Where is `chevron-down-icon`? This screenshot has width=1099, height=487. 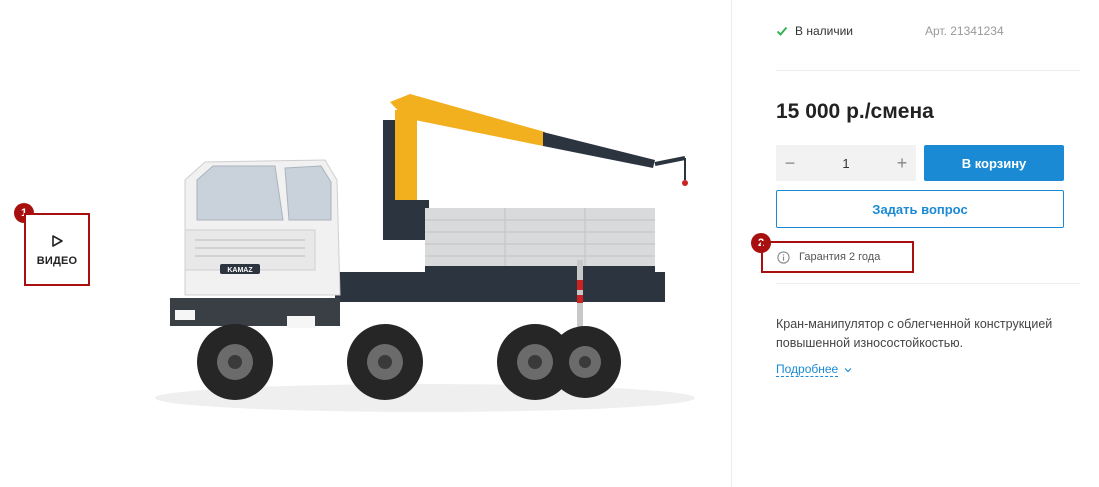 chevron-down-icon is located at coordinates (848, 369).